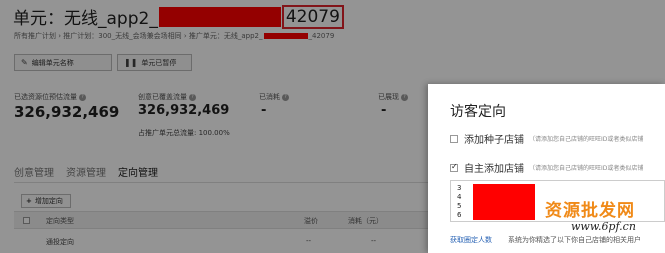 The height and width of the screenshot is (253, 665). Describe the element at coordinates (454, 138) in the screenshot. I see `seed-shop-checkbox` at that location.